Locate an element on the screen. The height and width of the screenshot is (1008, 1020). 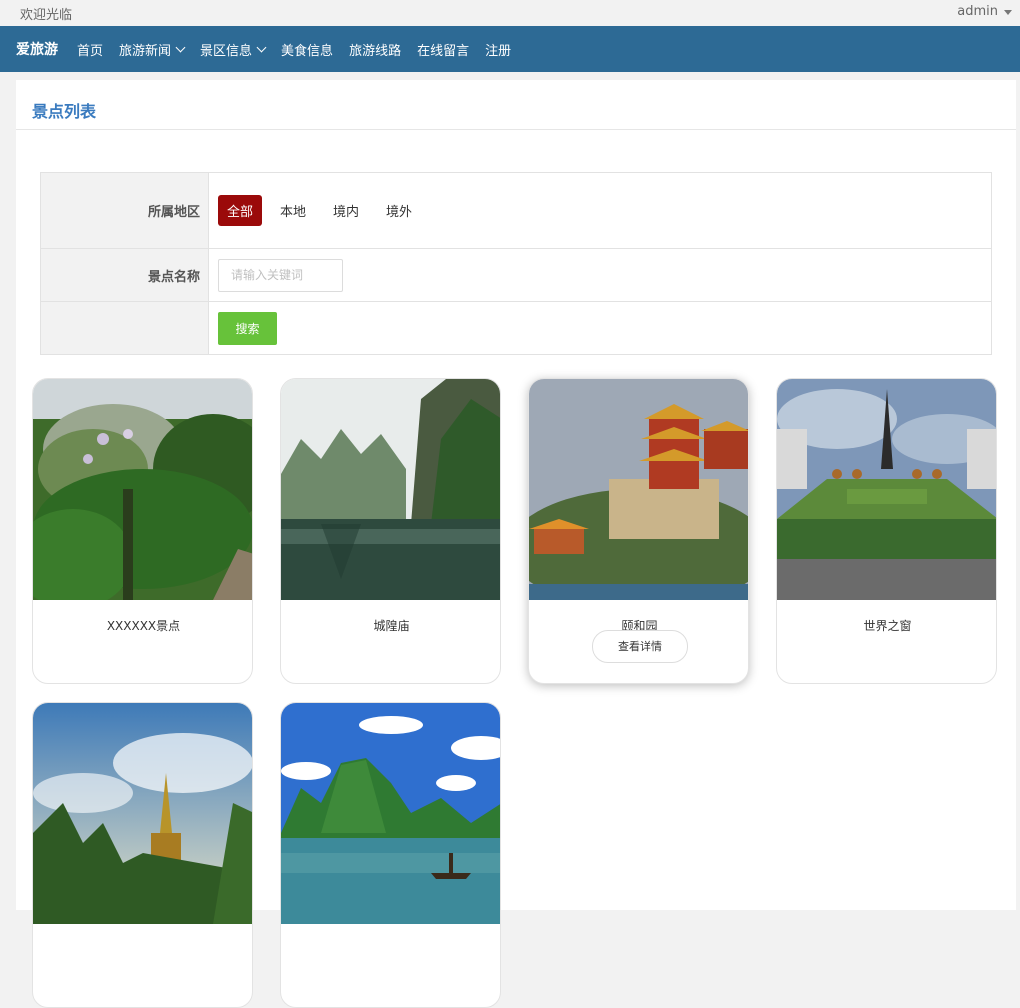
nav-item-routes: 旅游线路 is located at coordinates (375, 49).